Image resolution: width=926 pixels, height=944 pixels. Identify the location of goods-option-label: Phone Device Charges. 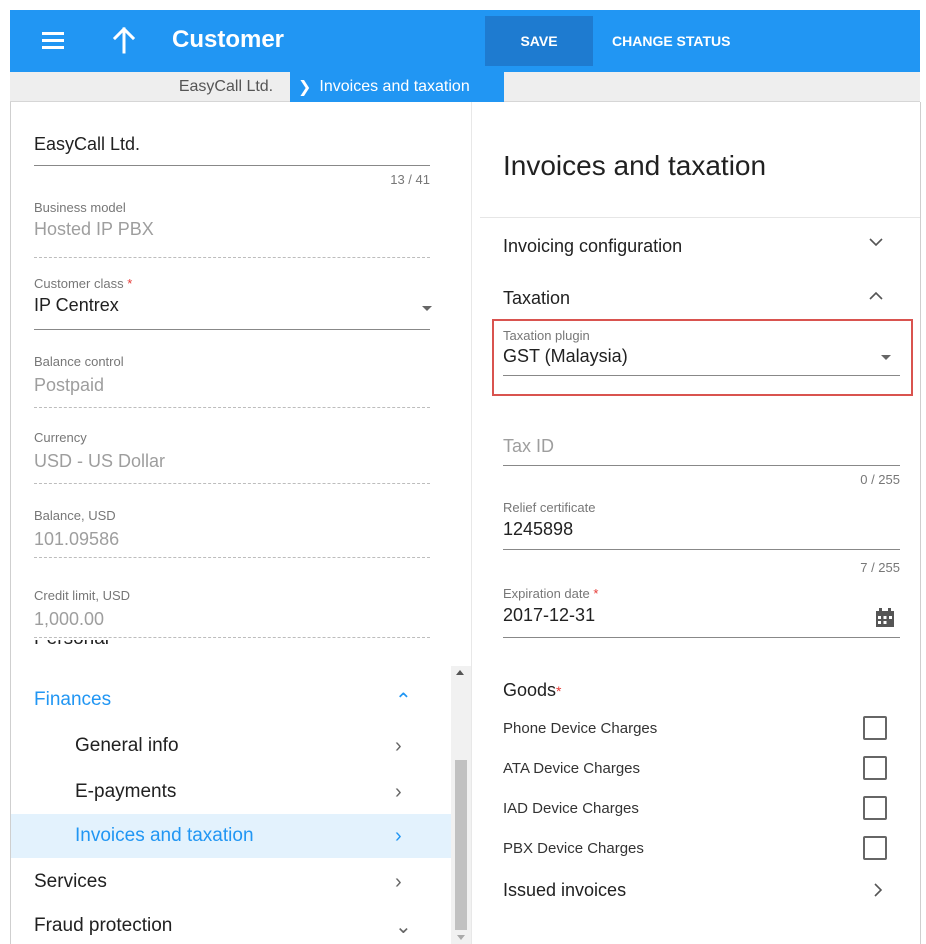
(580, 728).